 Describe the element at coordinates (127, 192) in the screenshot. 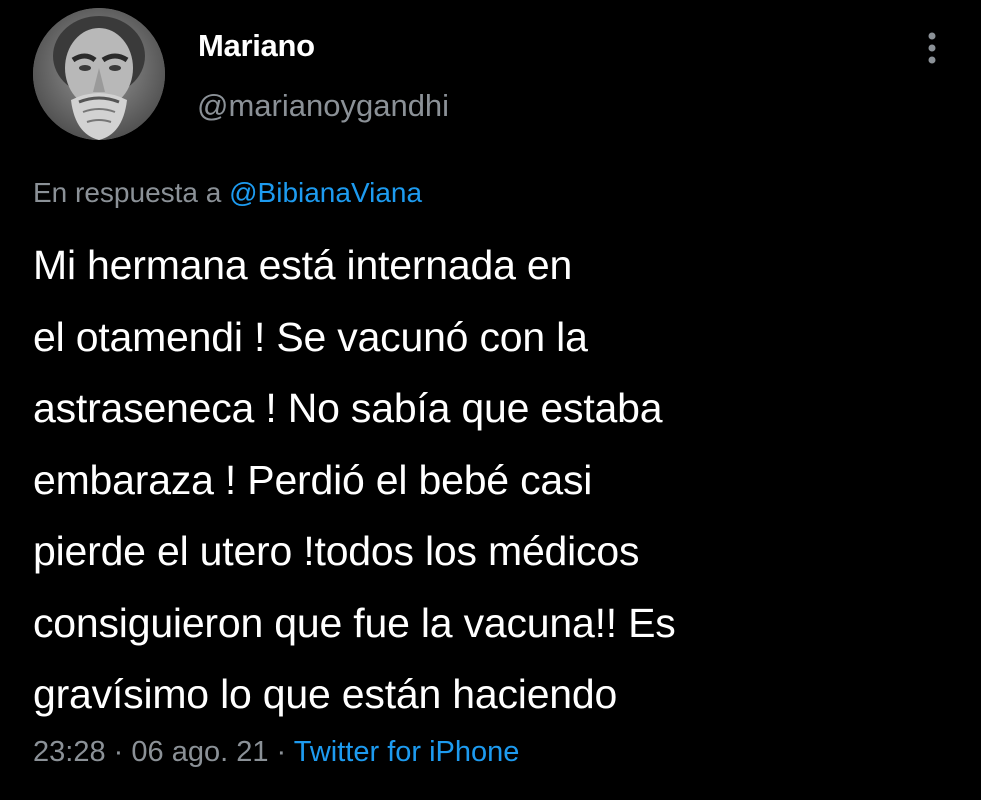

I see `reply-prefix: En respuesta a` at that location.